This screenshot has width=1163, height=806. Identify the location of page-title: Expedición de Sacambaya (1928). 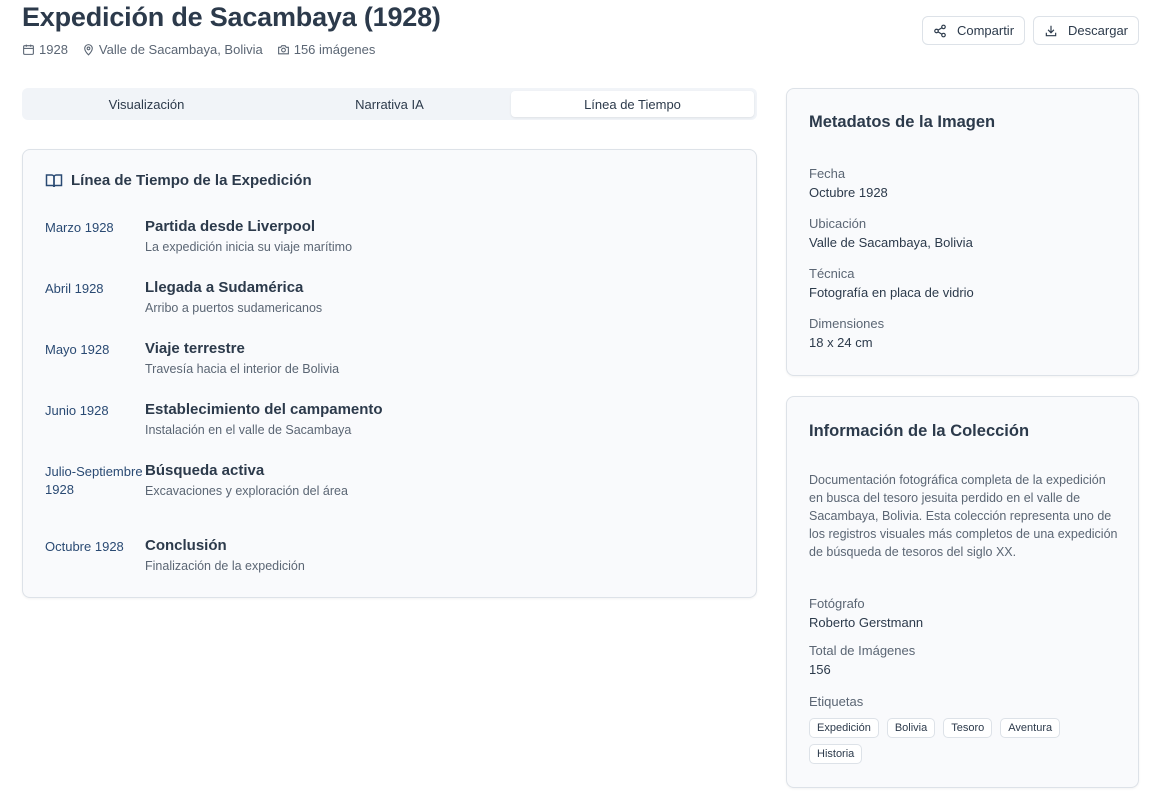
(231, 17).